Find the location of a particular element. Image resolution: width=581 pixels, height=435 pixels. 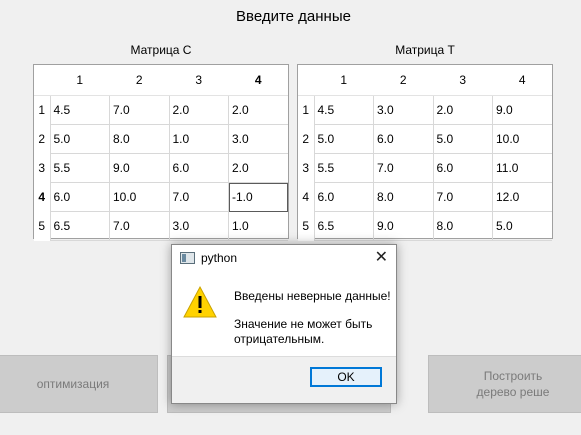

matrix-t-label: Матрица Т is located at coordinates (425, 50).